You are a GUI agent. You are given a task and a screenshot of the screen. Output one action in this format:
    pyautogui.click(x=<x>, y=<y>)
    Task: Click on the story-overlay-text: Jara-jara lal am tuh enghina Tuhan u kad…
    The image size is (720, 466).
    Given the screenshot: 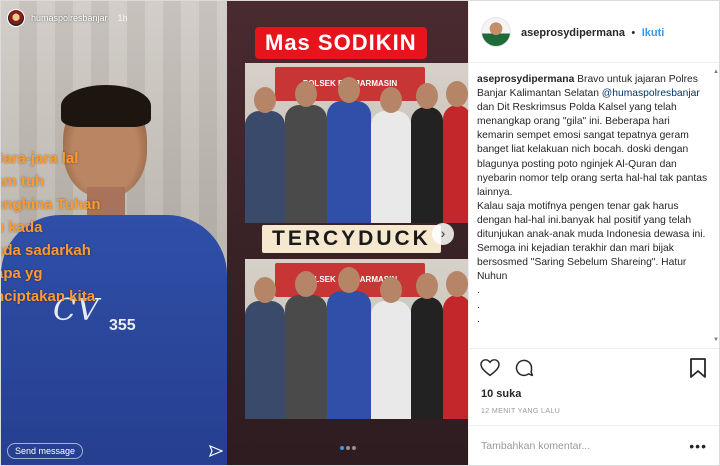 What is the action you would take?
    pyautogui.click(x=51, y=227)
    